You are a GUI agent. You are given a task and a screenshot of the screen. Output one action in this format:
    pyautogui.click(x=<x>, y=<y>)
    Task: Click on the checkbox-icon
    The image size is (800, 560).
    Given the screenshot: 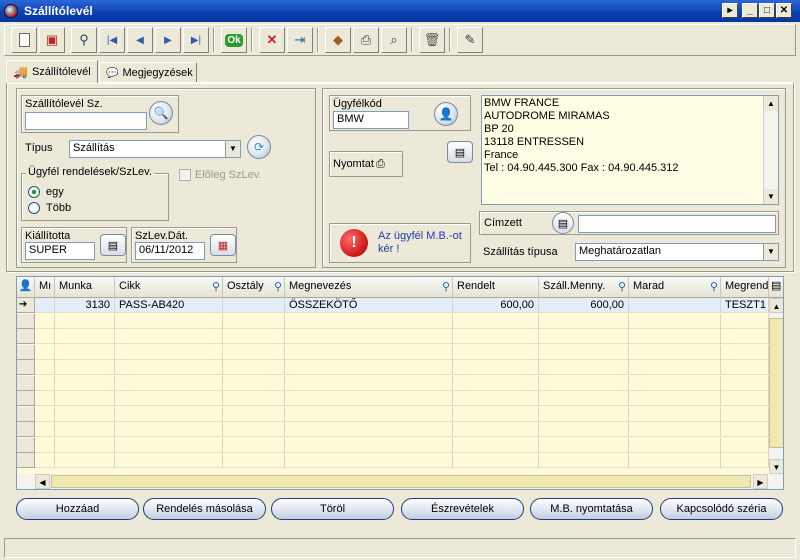 What is the action you would take?
    pyautogui.click(x=185, y=175)
    